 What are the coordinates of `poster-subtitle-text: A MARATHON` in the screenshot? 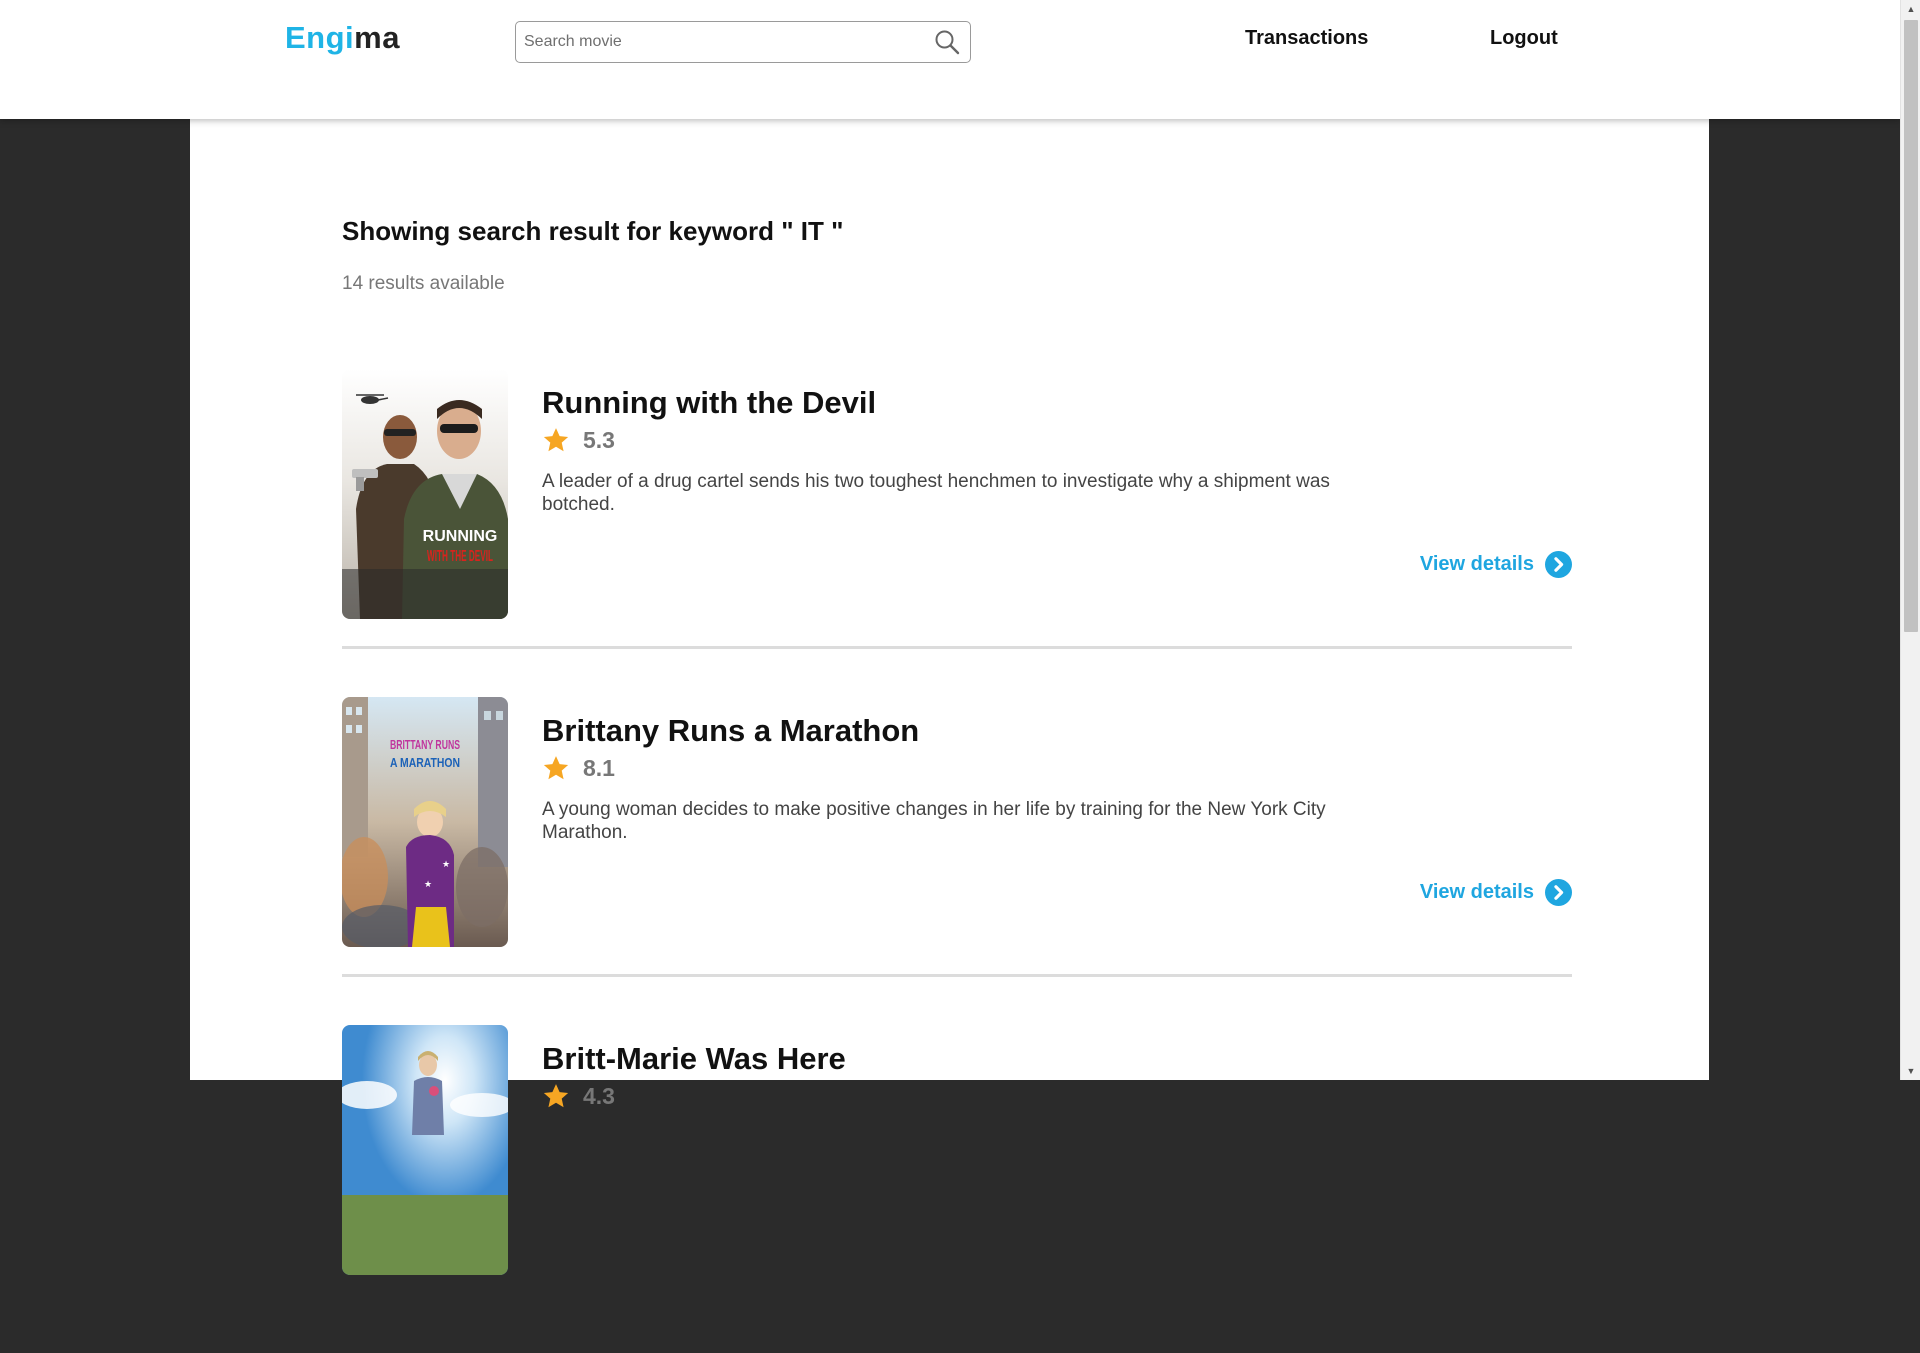 It's located at (425, 762).